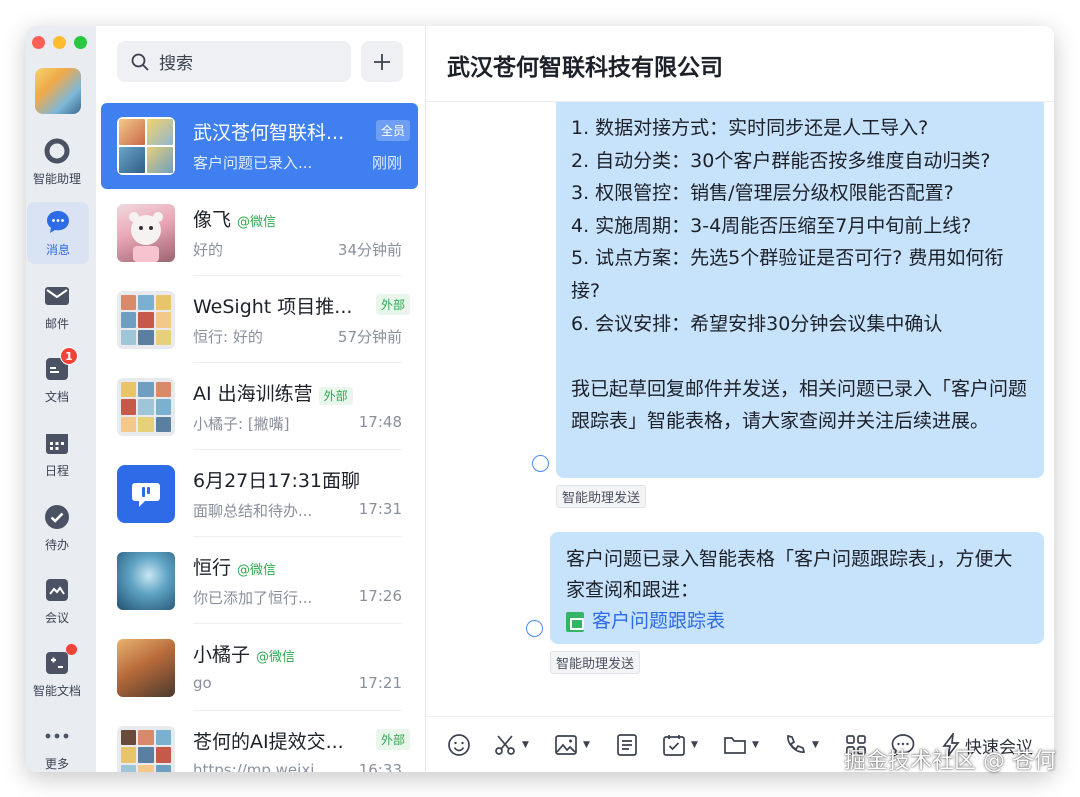  What do you see at coordinates (56, 690) in the screenshot?
I see `nav-item-label: 智能文档` at bounding box center [56, 690].